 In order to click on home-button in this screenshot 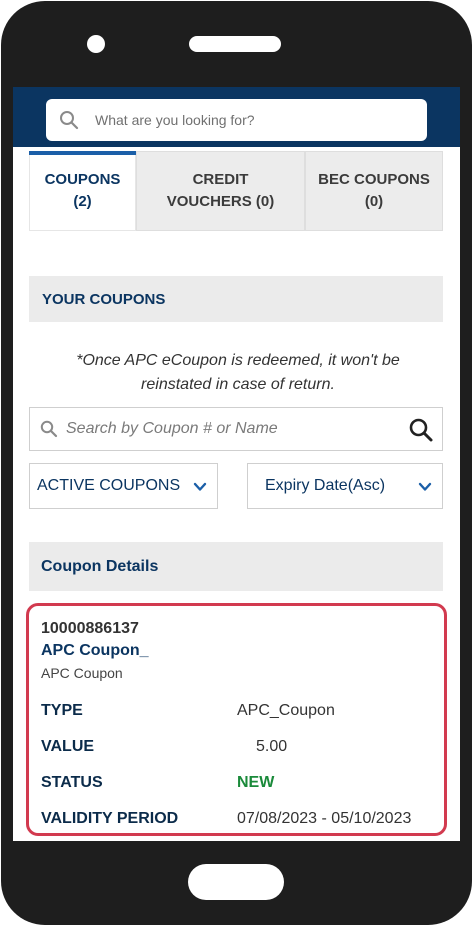, I will do `click(236, 882)`.